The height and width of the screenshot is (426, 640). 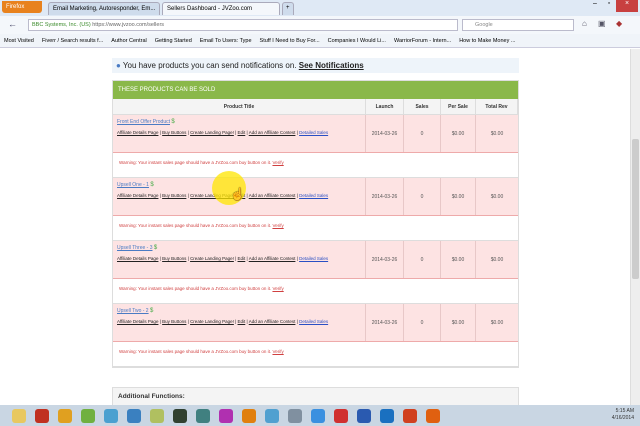 I want to click on picasa-icon, so click(x=226, y=415).